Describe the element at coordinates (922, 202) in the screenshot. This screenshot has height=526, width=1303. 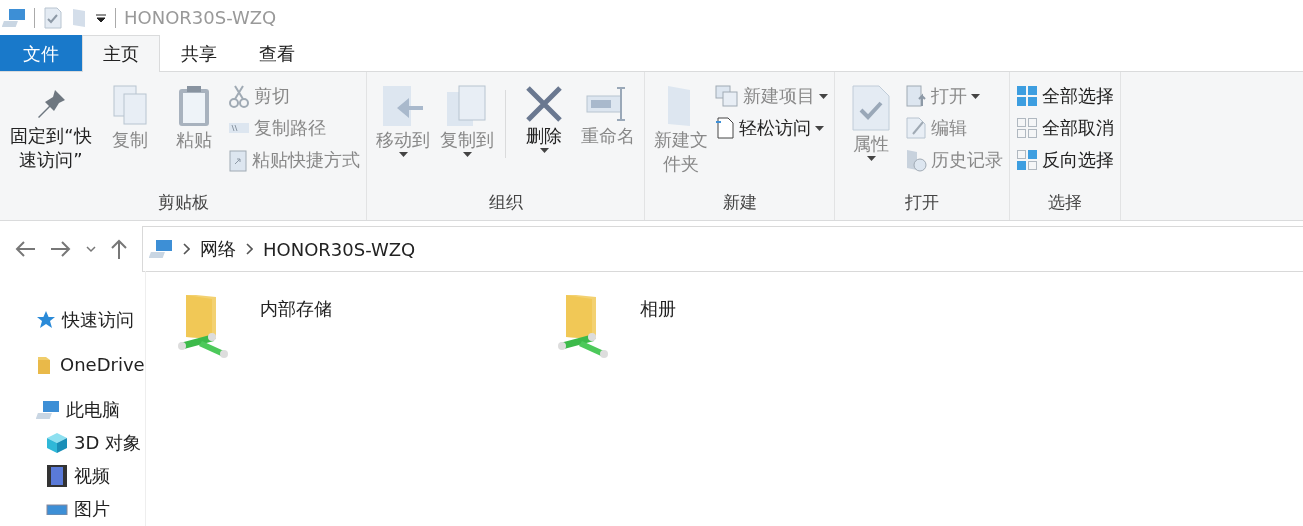
I see `group-label: 打开` at that location.